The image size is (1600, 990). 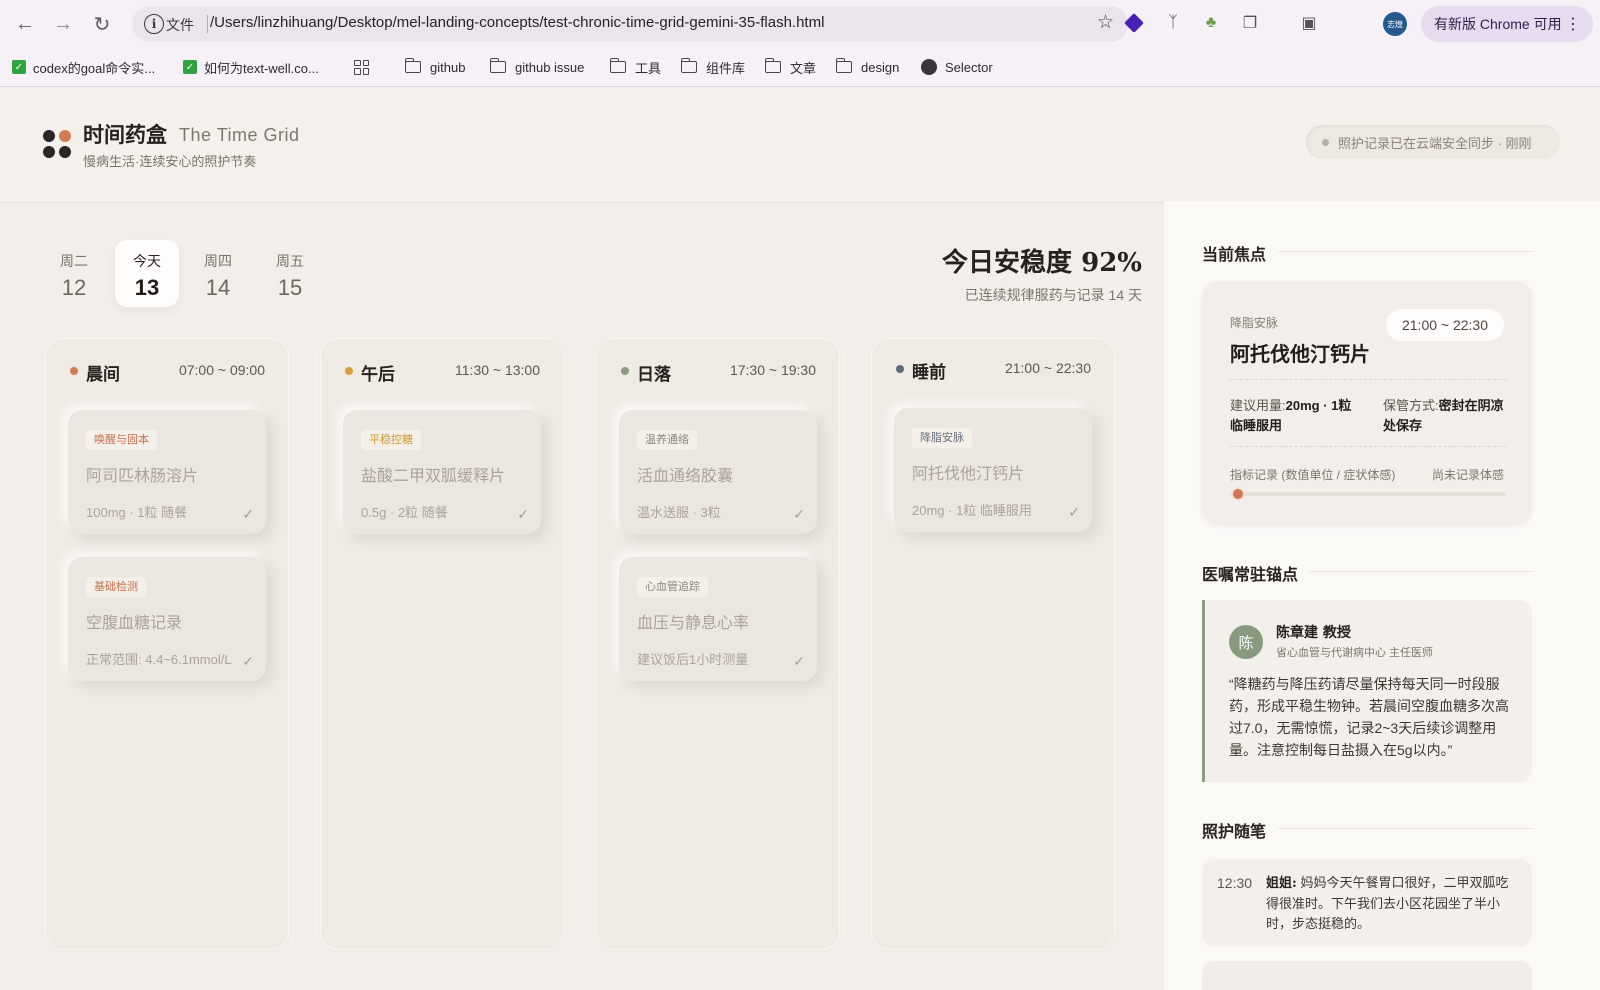 I want to click on gemini-extension-icon, so click(x=1134, y=23).